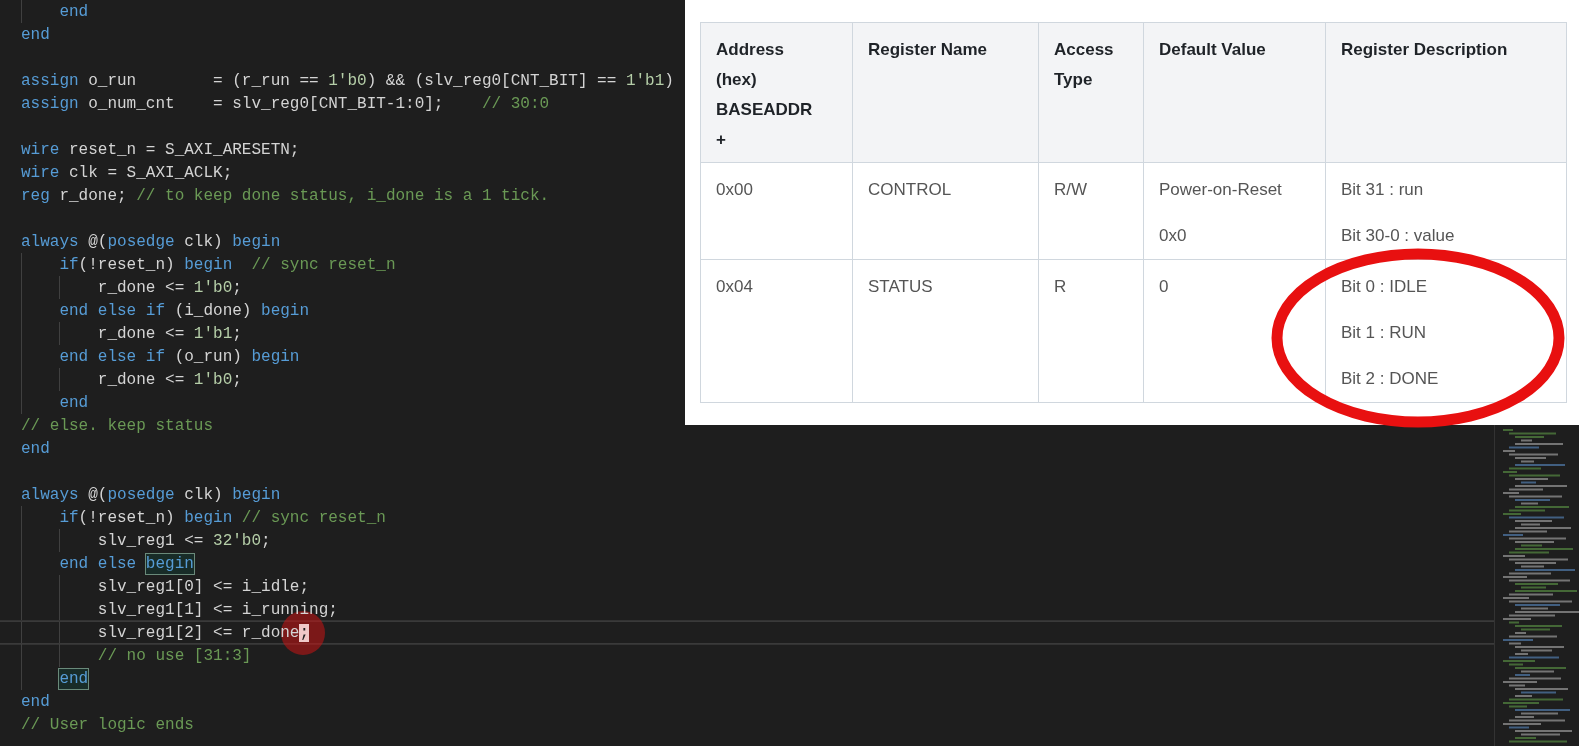 The width and height of the screenshot is (1579, 746). What do you see at coordinates (1173, 236) in the screenshot?
I see `cell-text: 0x0` at bounding box center [1173, 236].